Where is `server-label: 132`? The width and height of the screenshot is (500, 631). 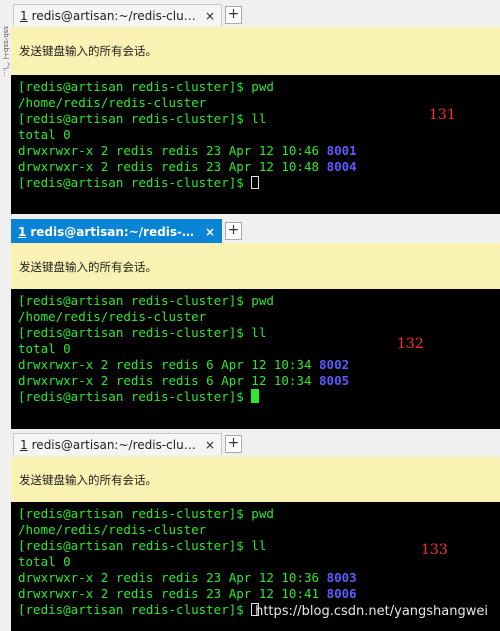 server-label: 132 is located at coordinates (410, 344).